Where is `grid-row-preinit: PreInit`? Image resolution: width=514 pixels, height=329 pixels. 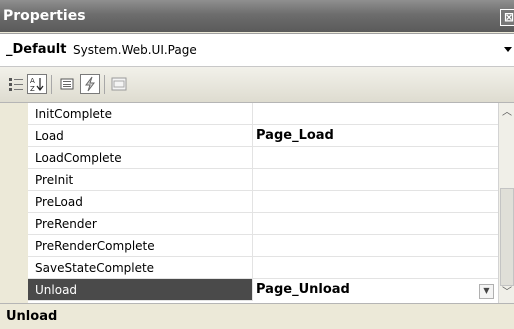 grid-row-preinit: PreInit is located at coordinates (263, 180).